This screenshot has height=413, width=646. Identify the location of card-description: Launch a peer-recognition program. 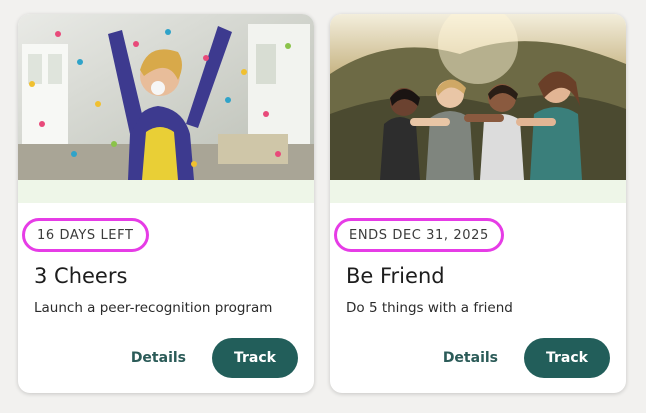
(153, 308).